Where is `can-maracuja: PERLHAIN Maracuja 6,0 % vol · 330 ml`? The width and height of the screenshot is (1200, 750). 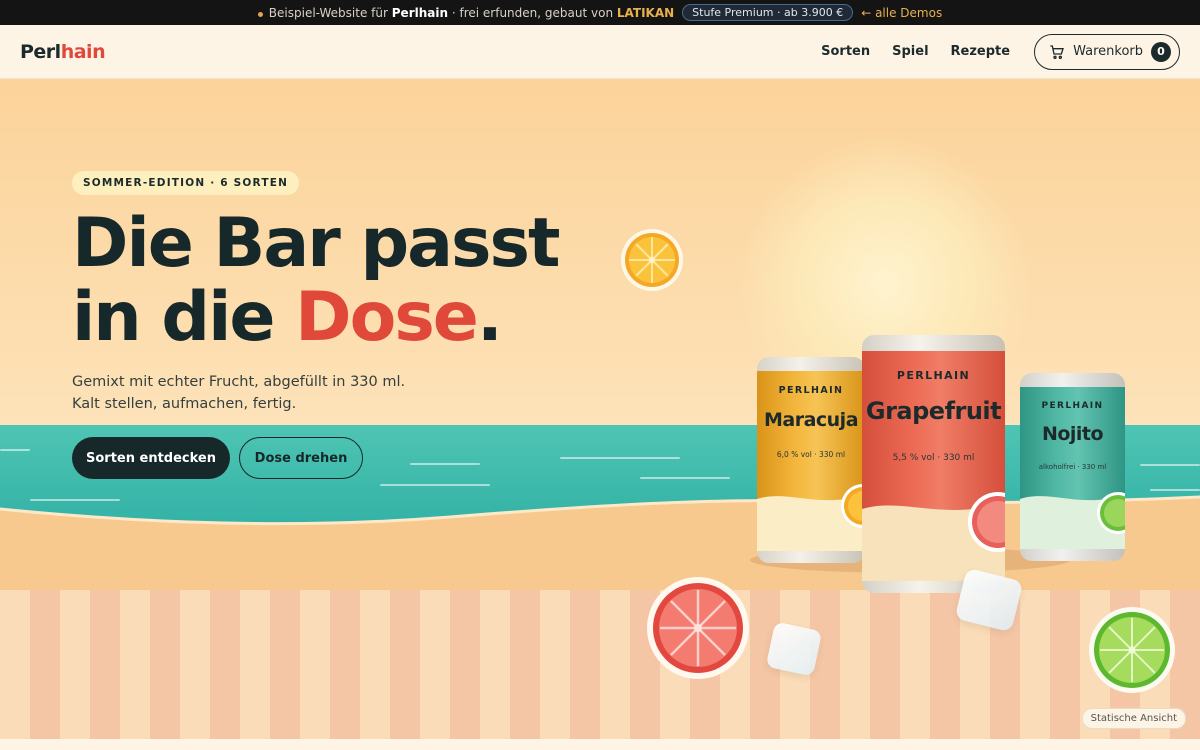 can-maracuja: PERLHAIN Maracuja 6,0 % vol · 330 ml is located at coordinates (811, 460).